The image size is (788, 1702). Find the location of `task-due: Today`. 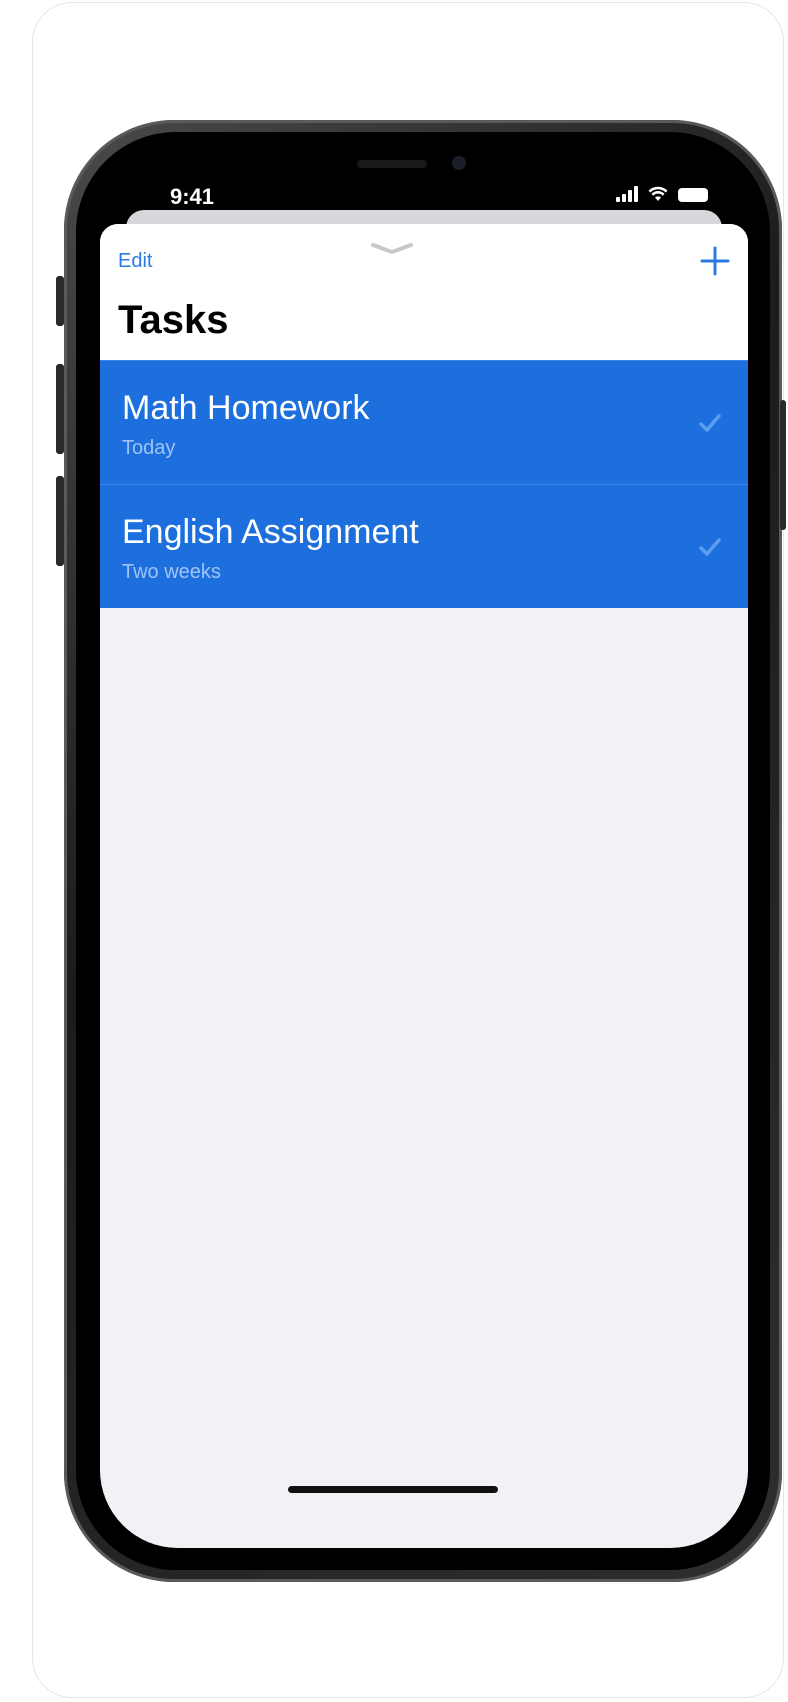

task-due: Today is located at coordinates (149, 448).